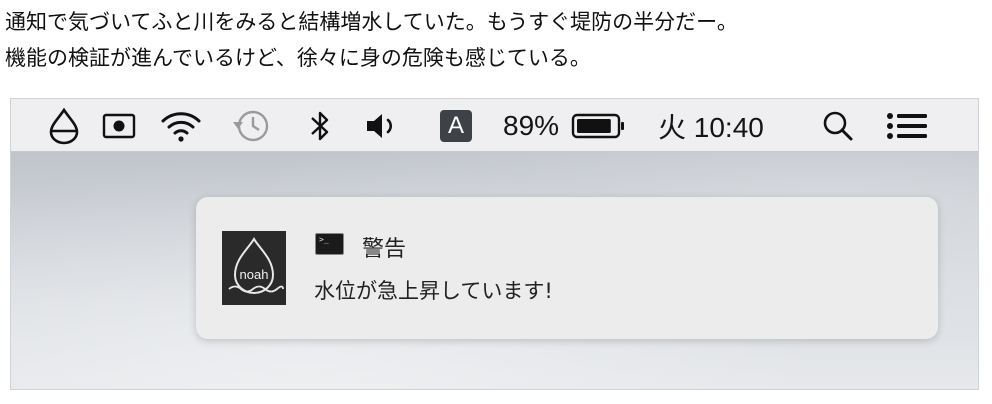 This screenshot has height=404, width=992. Describe the element at coordinates (433, 291) in the screenshot. I see `notification-body: 水位が急上昇しています!` at that location.